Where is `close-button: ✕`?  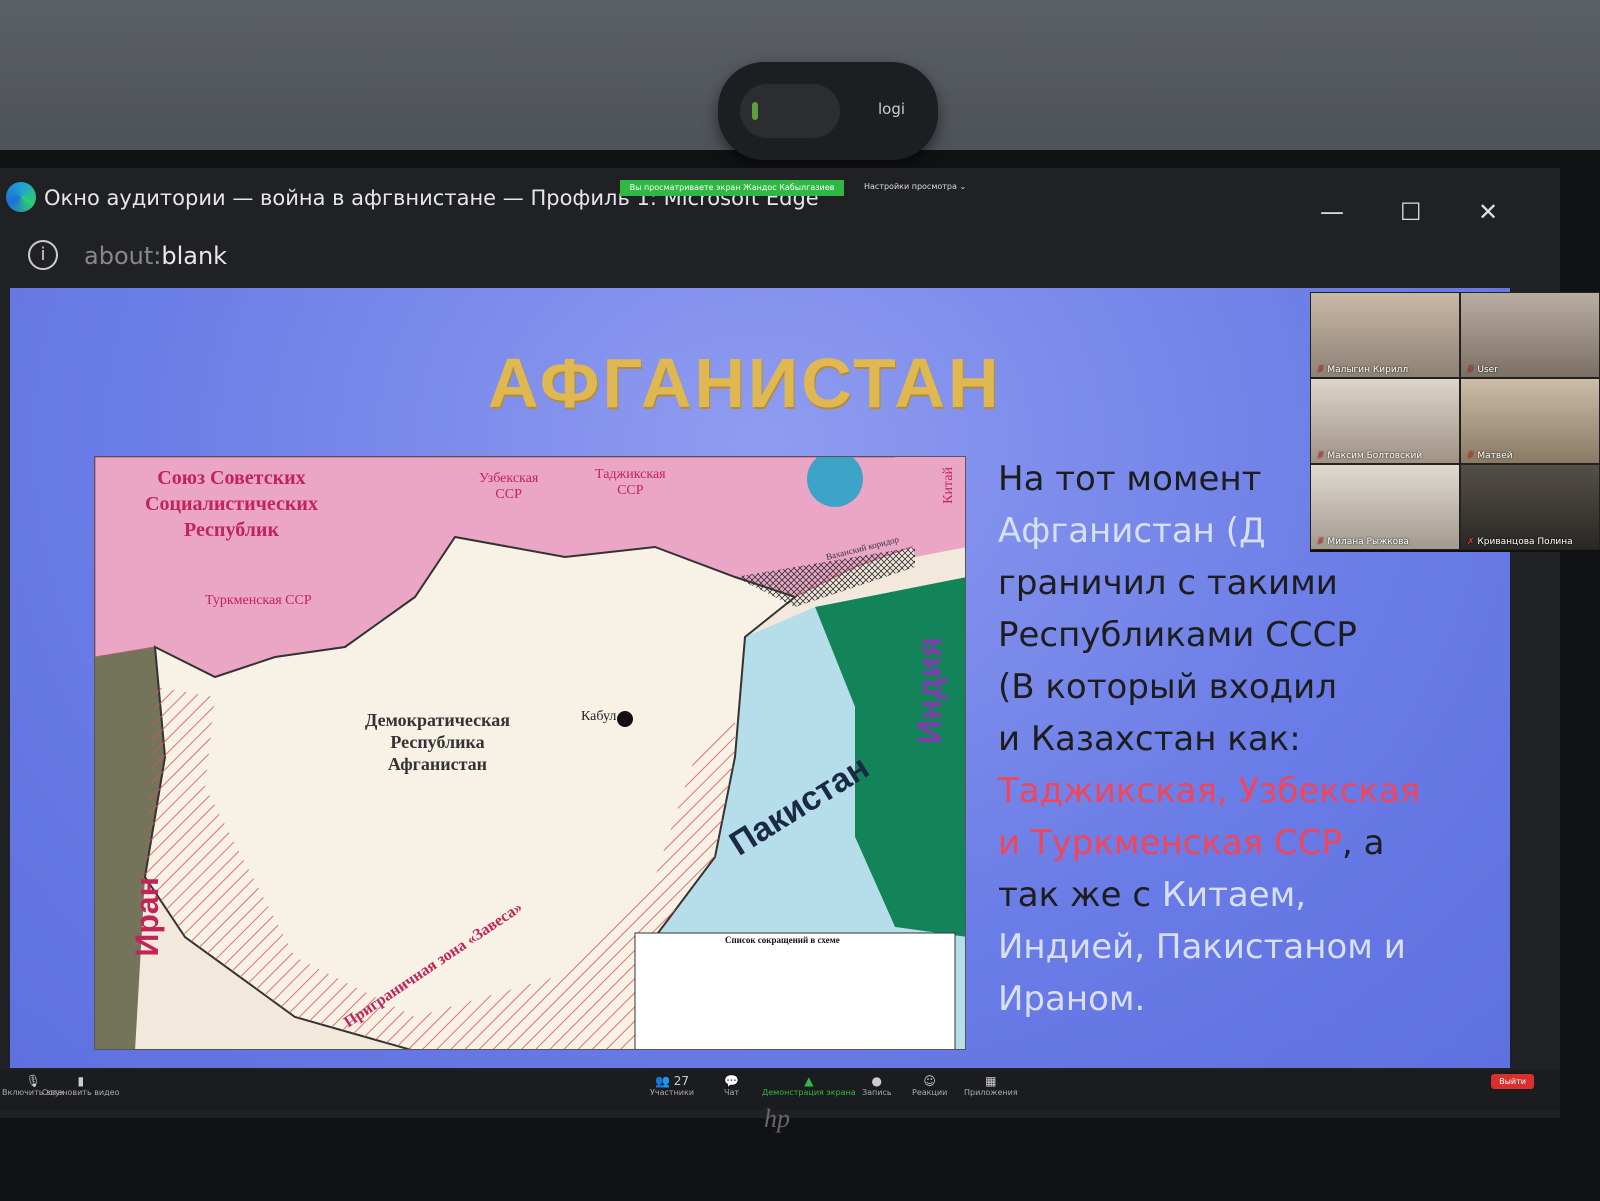
close-button: ✕ is located at coordinates (1488, 212).